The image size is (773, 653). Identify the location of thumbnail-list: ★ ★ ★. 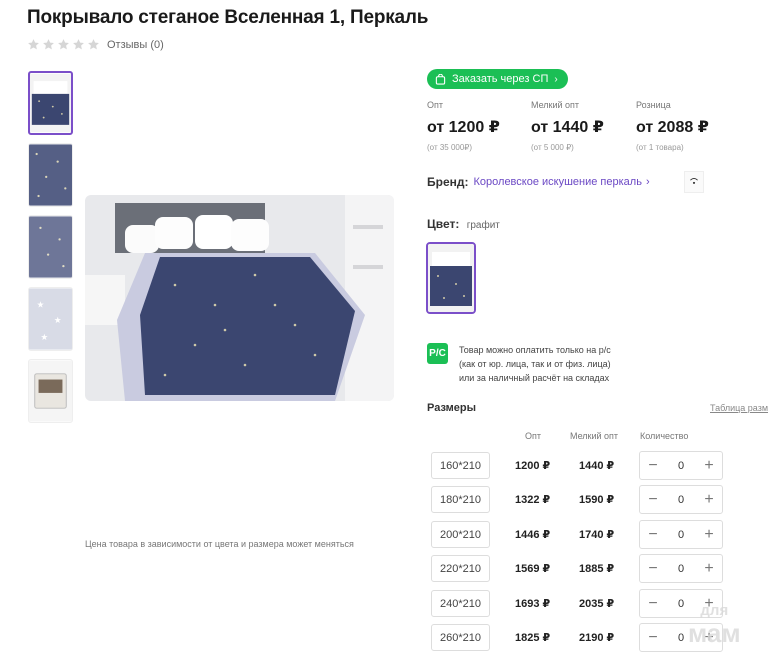
(50, 251).